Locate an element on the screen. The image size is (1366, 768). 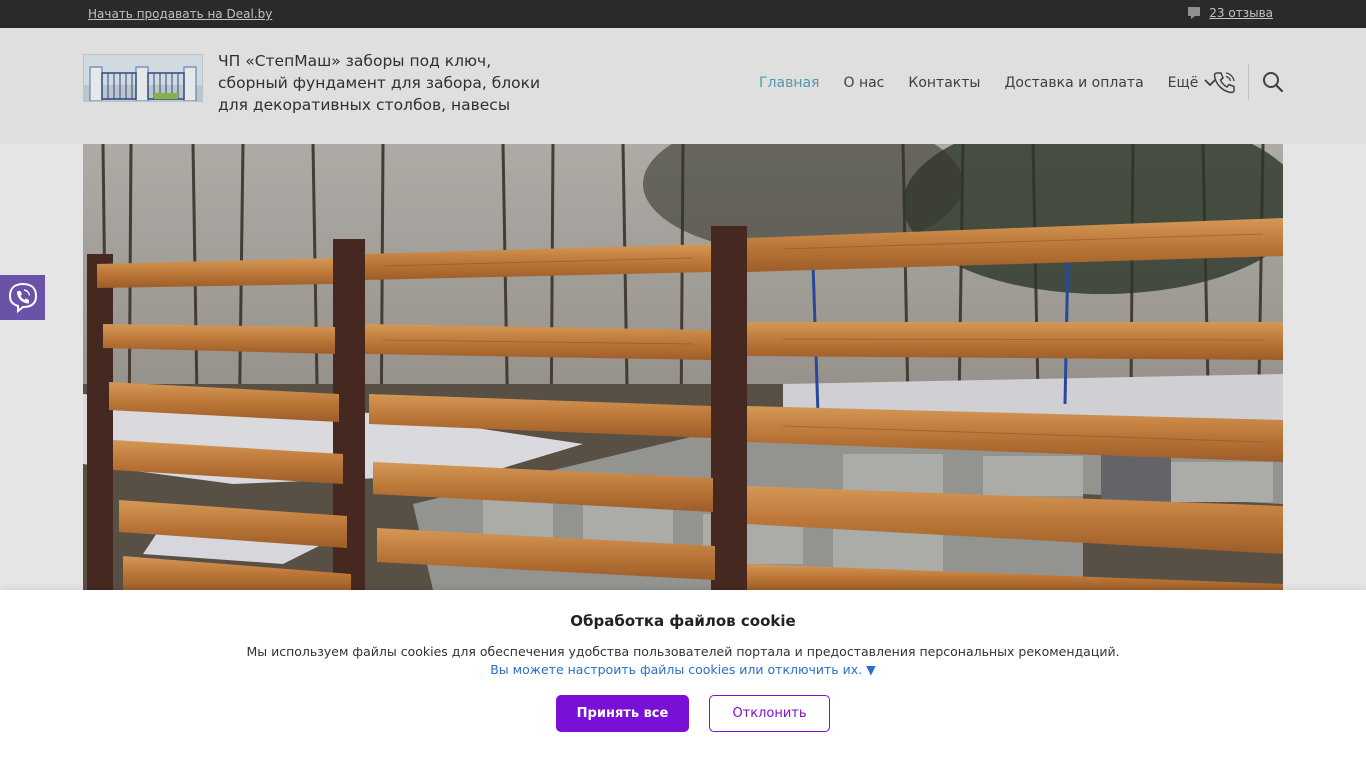
viber-icon is located at coordinates (22, 297).